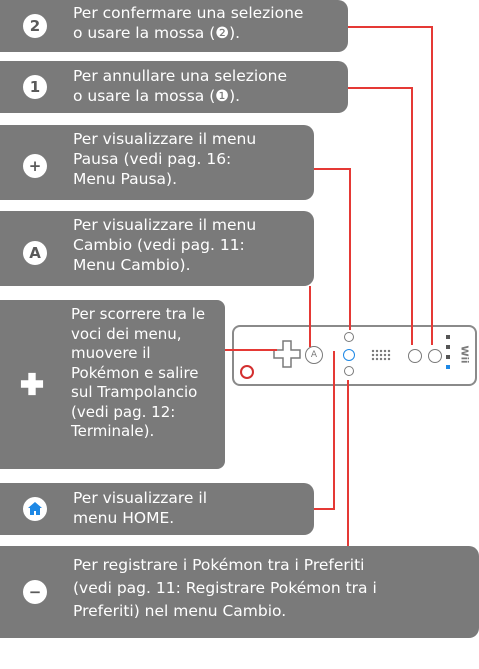  I want to click on callout-home: Per visualizzare il menu HOME., so click(157, 509).